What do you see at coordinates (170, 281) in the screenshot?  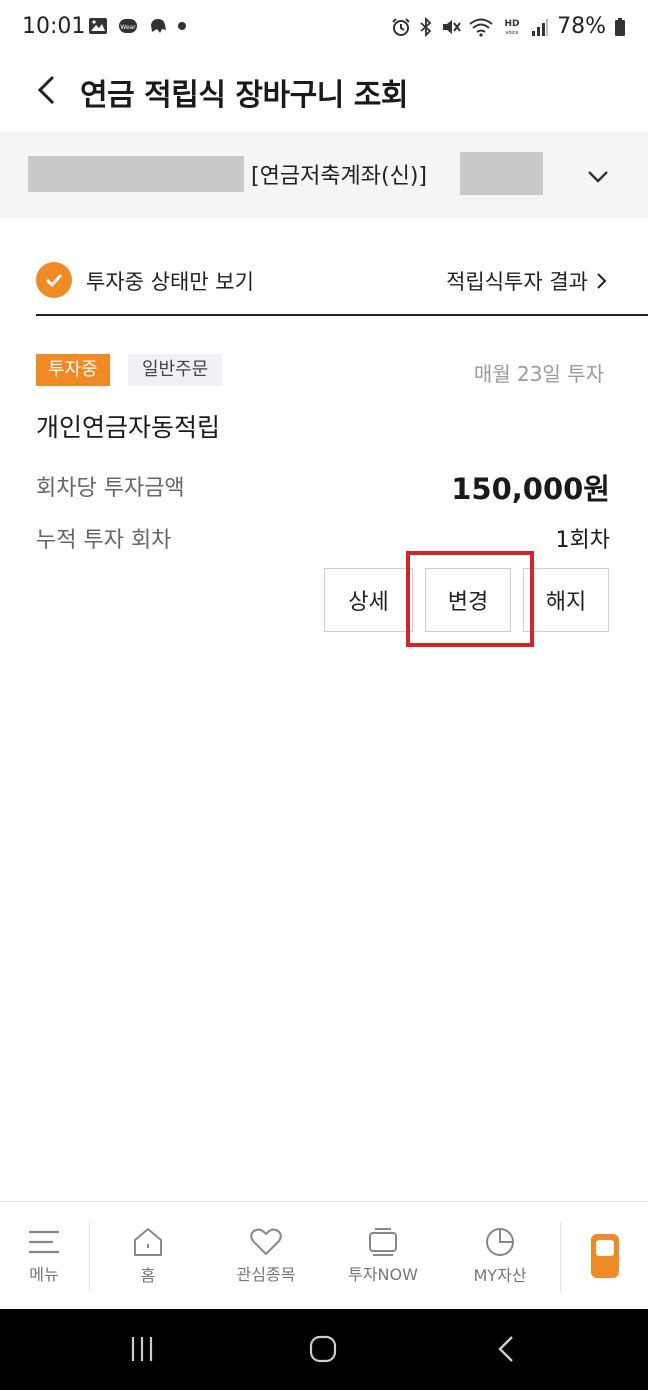 I see `active-only-label: 투자중 상태만 보기` at bounding box center [170, 281].